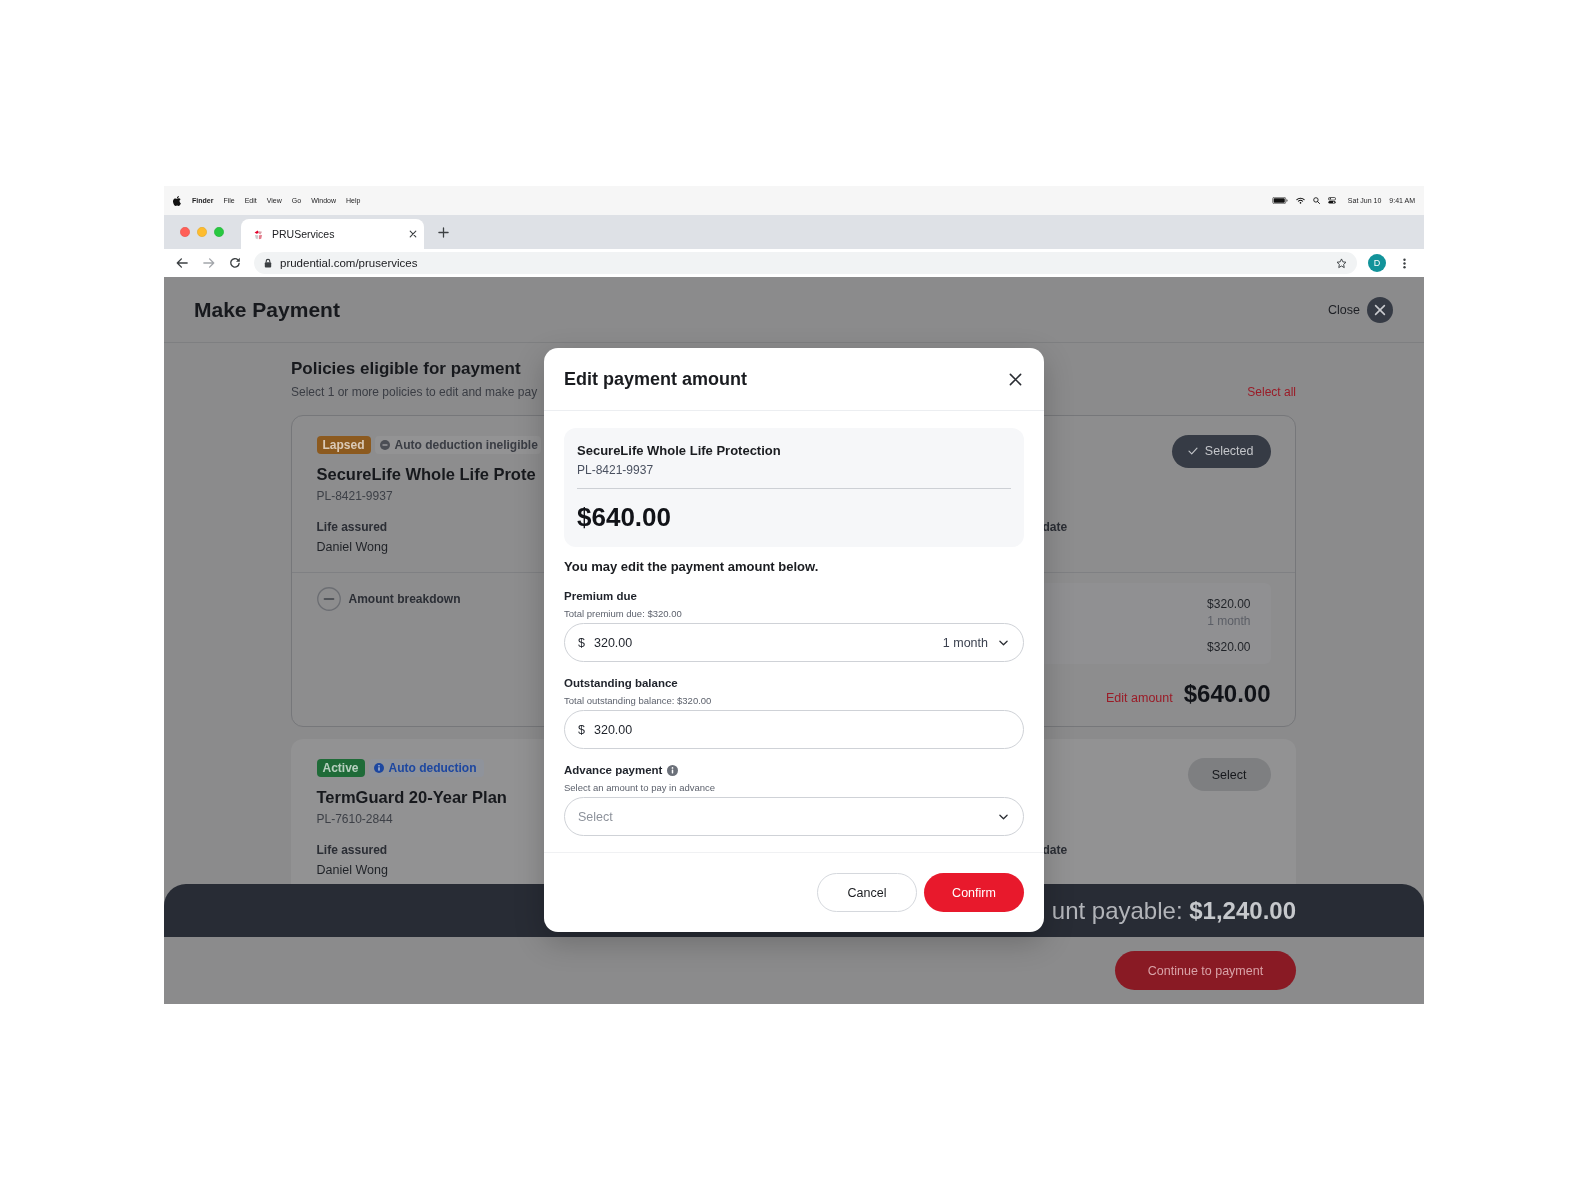  What do you see at coordinates (1377, 263) in the screenshot?
I see `profile-avatar: D` at bounding box center [1377, 263].